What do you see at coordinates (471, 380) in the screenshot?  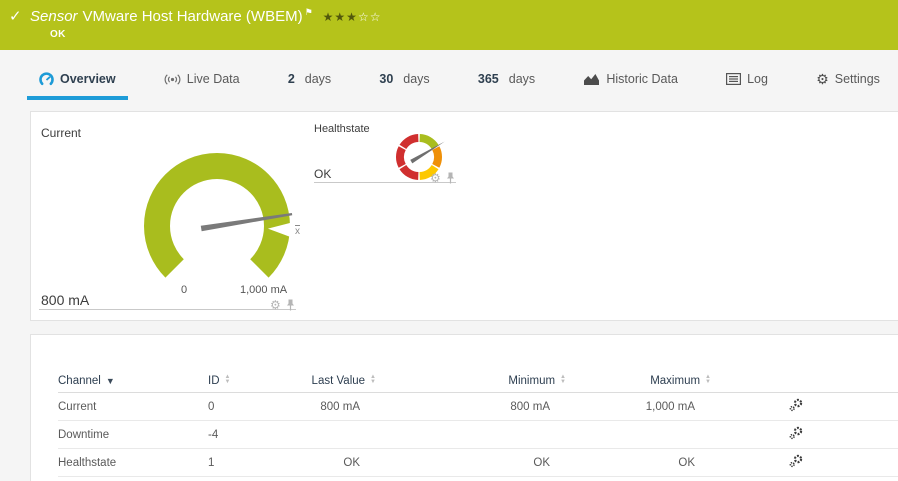 I see `column-header-minimum: Minimum ▲ ▼` at bounding box center [471, 380].